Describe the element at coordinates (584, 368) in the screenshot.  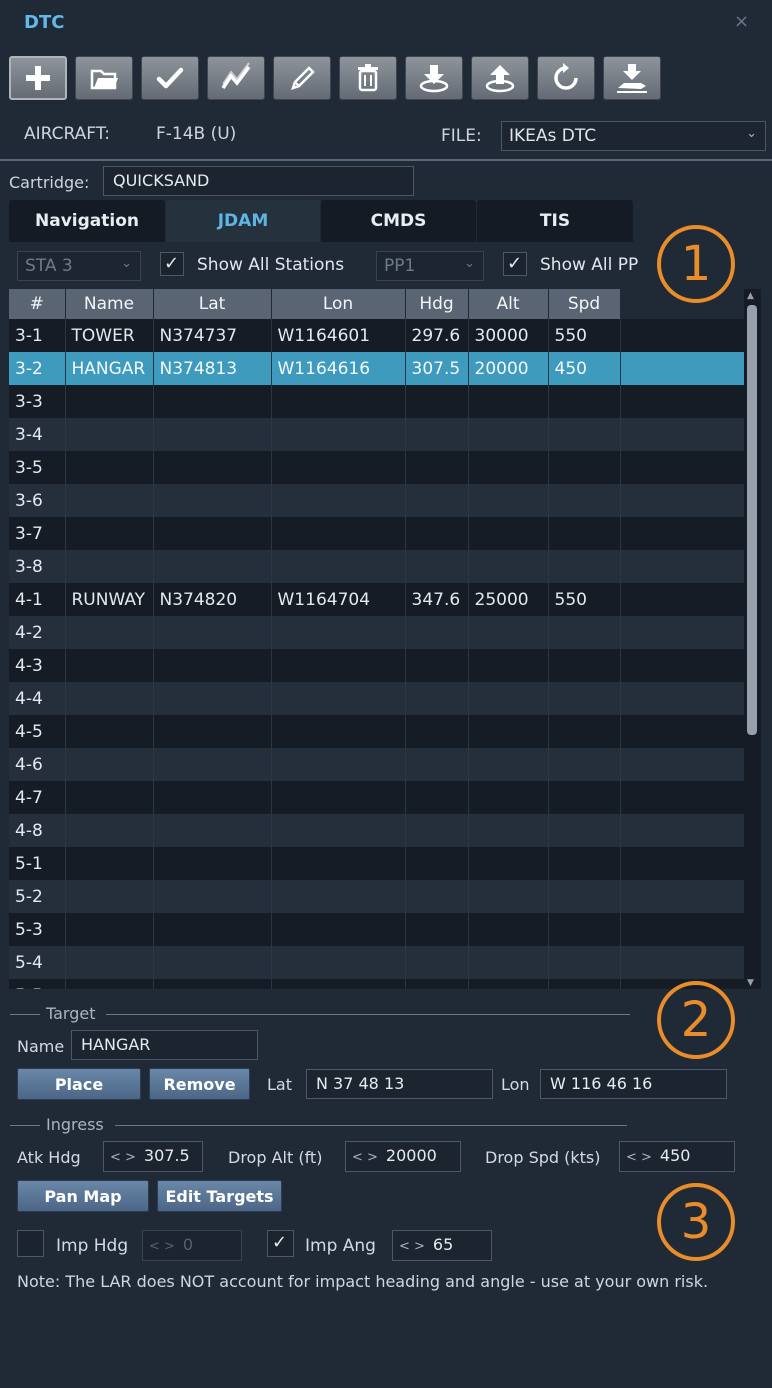
I see `table-cell: 450` at that location.